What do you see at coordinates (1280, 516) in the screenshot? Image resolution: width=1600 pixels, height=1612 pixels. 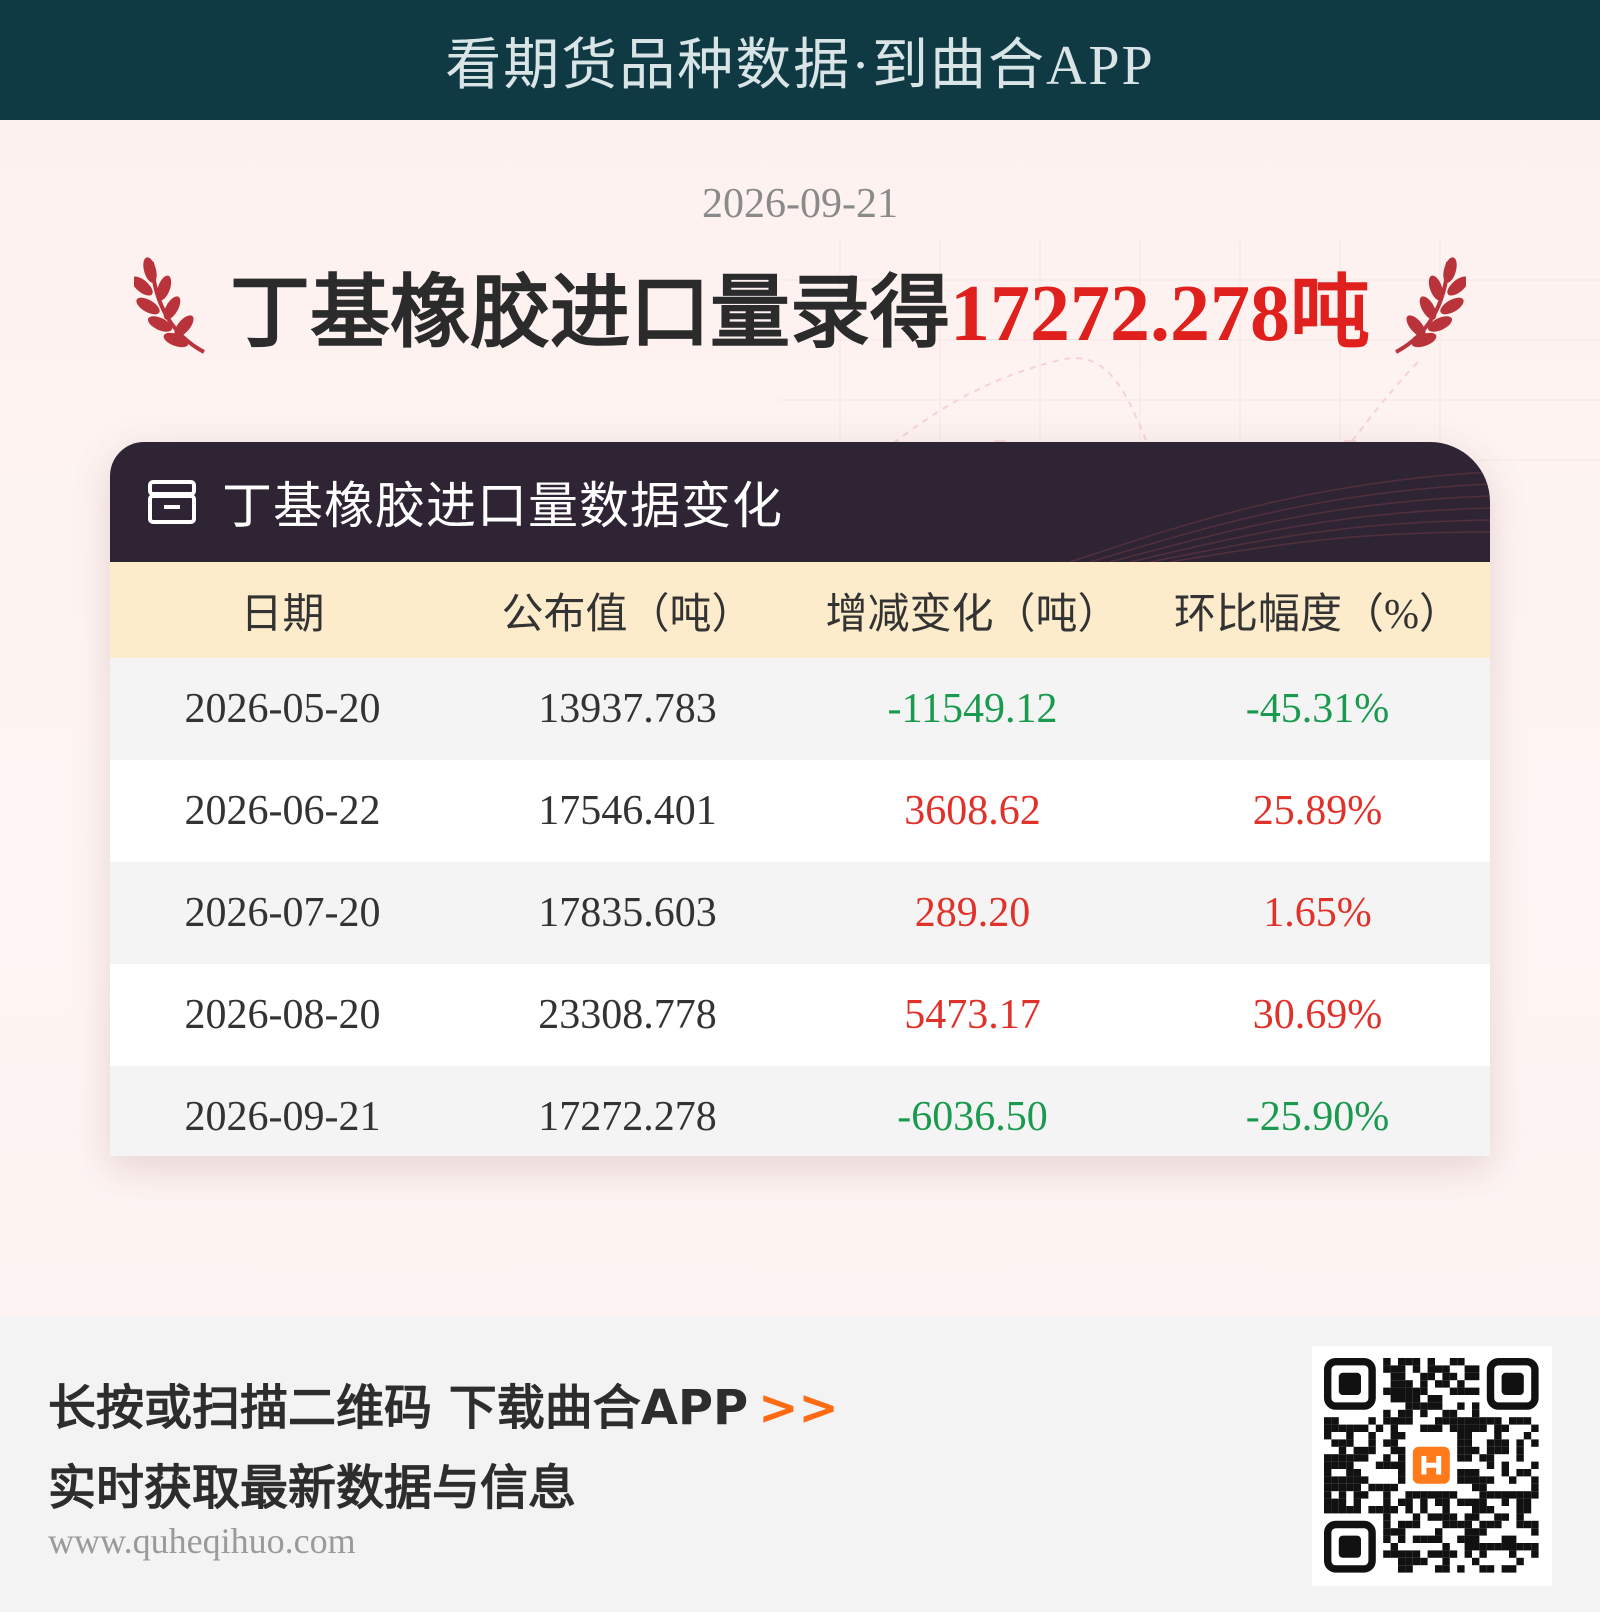 I see `header-wave-decoration` at bounding box center [1280, 516].